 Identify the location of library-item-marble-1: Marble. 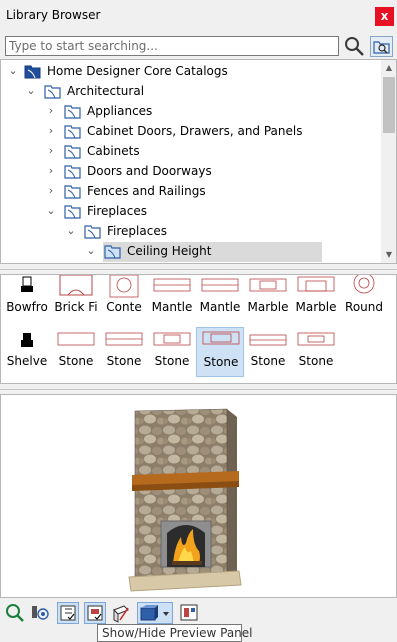
(268, 302).